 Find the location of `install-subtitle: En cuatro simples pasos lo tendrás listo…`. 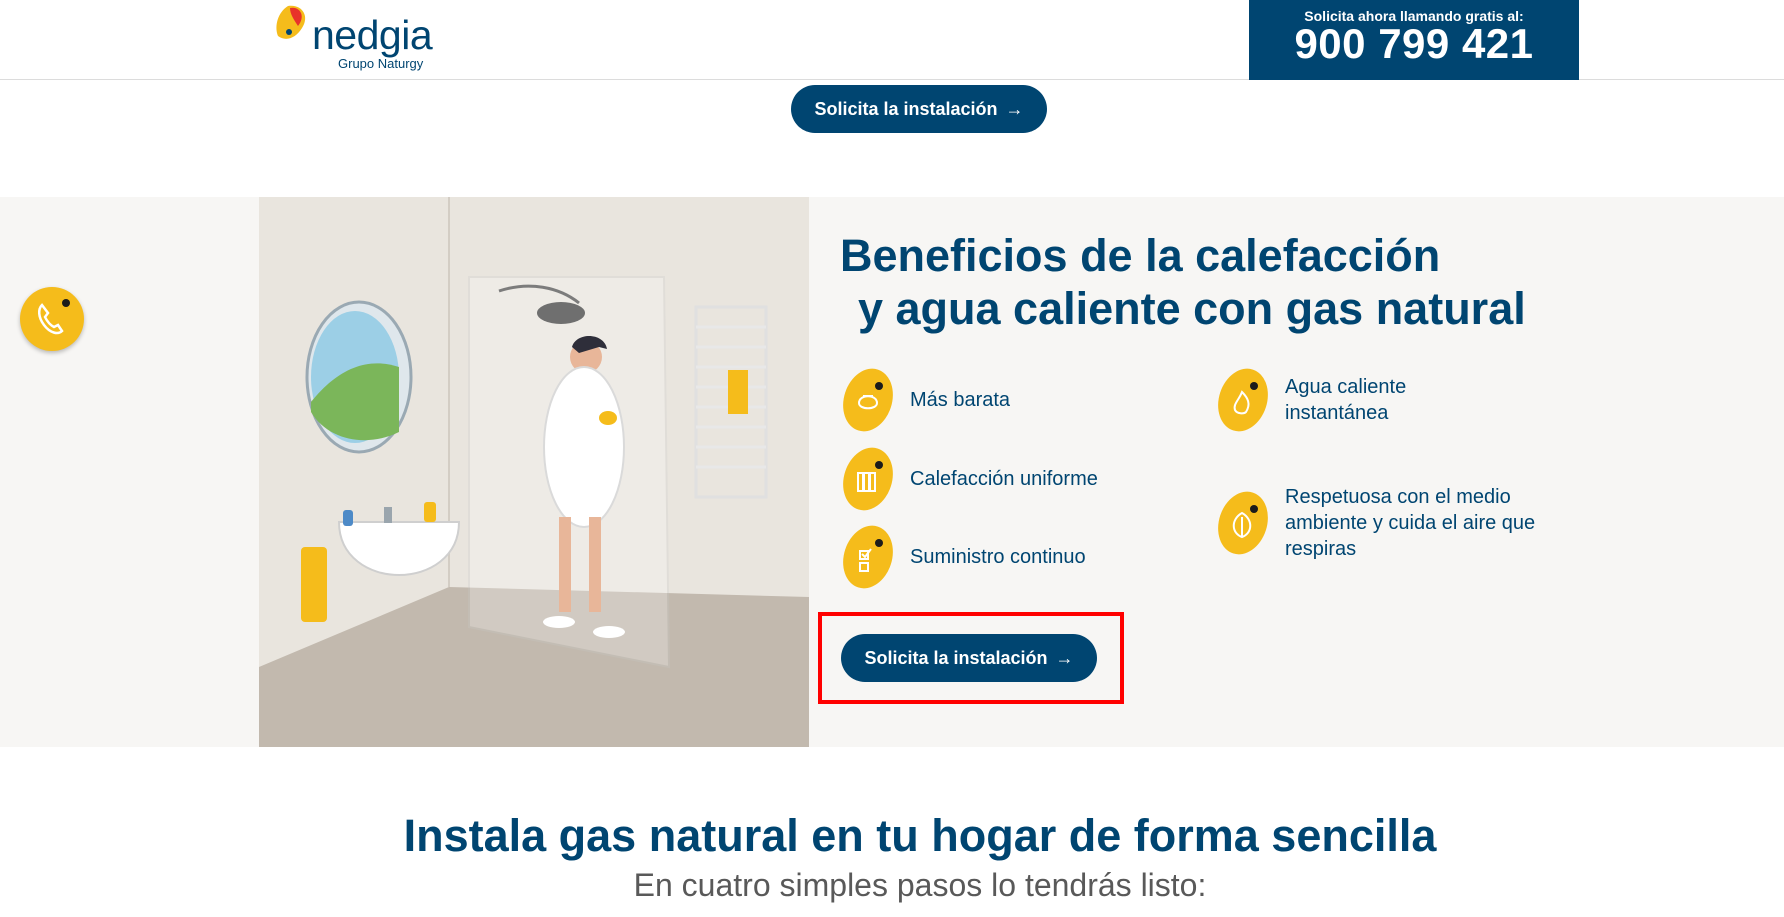

install-subtitle: En cuatro simples pasos lo tendrás listo… is located at coordinates (920, 885).